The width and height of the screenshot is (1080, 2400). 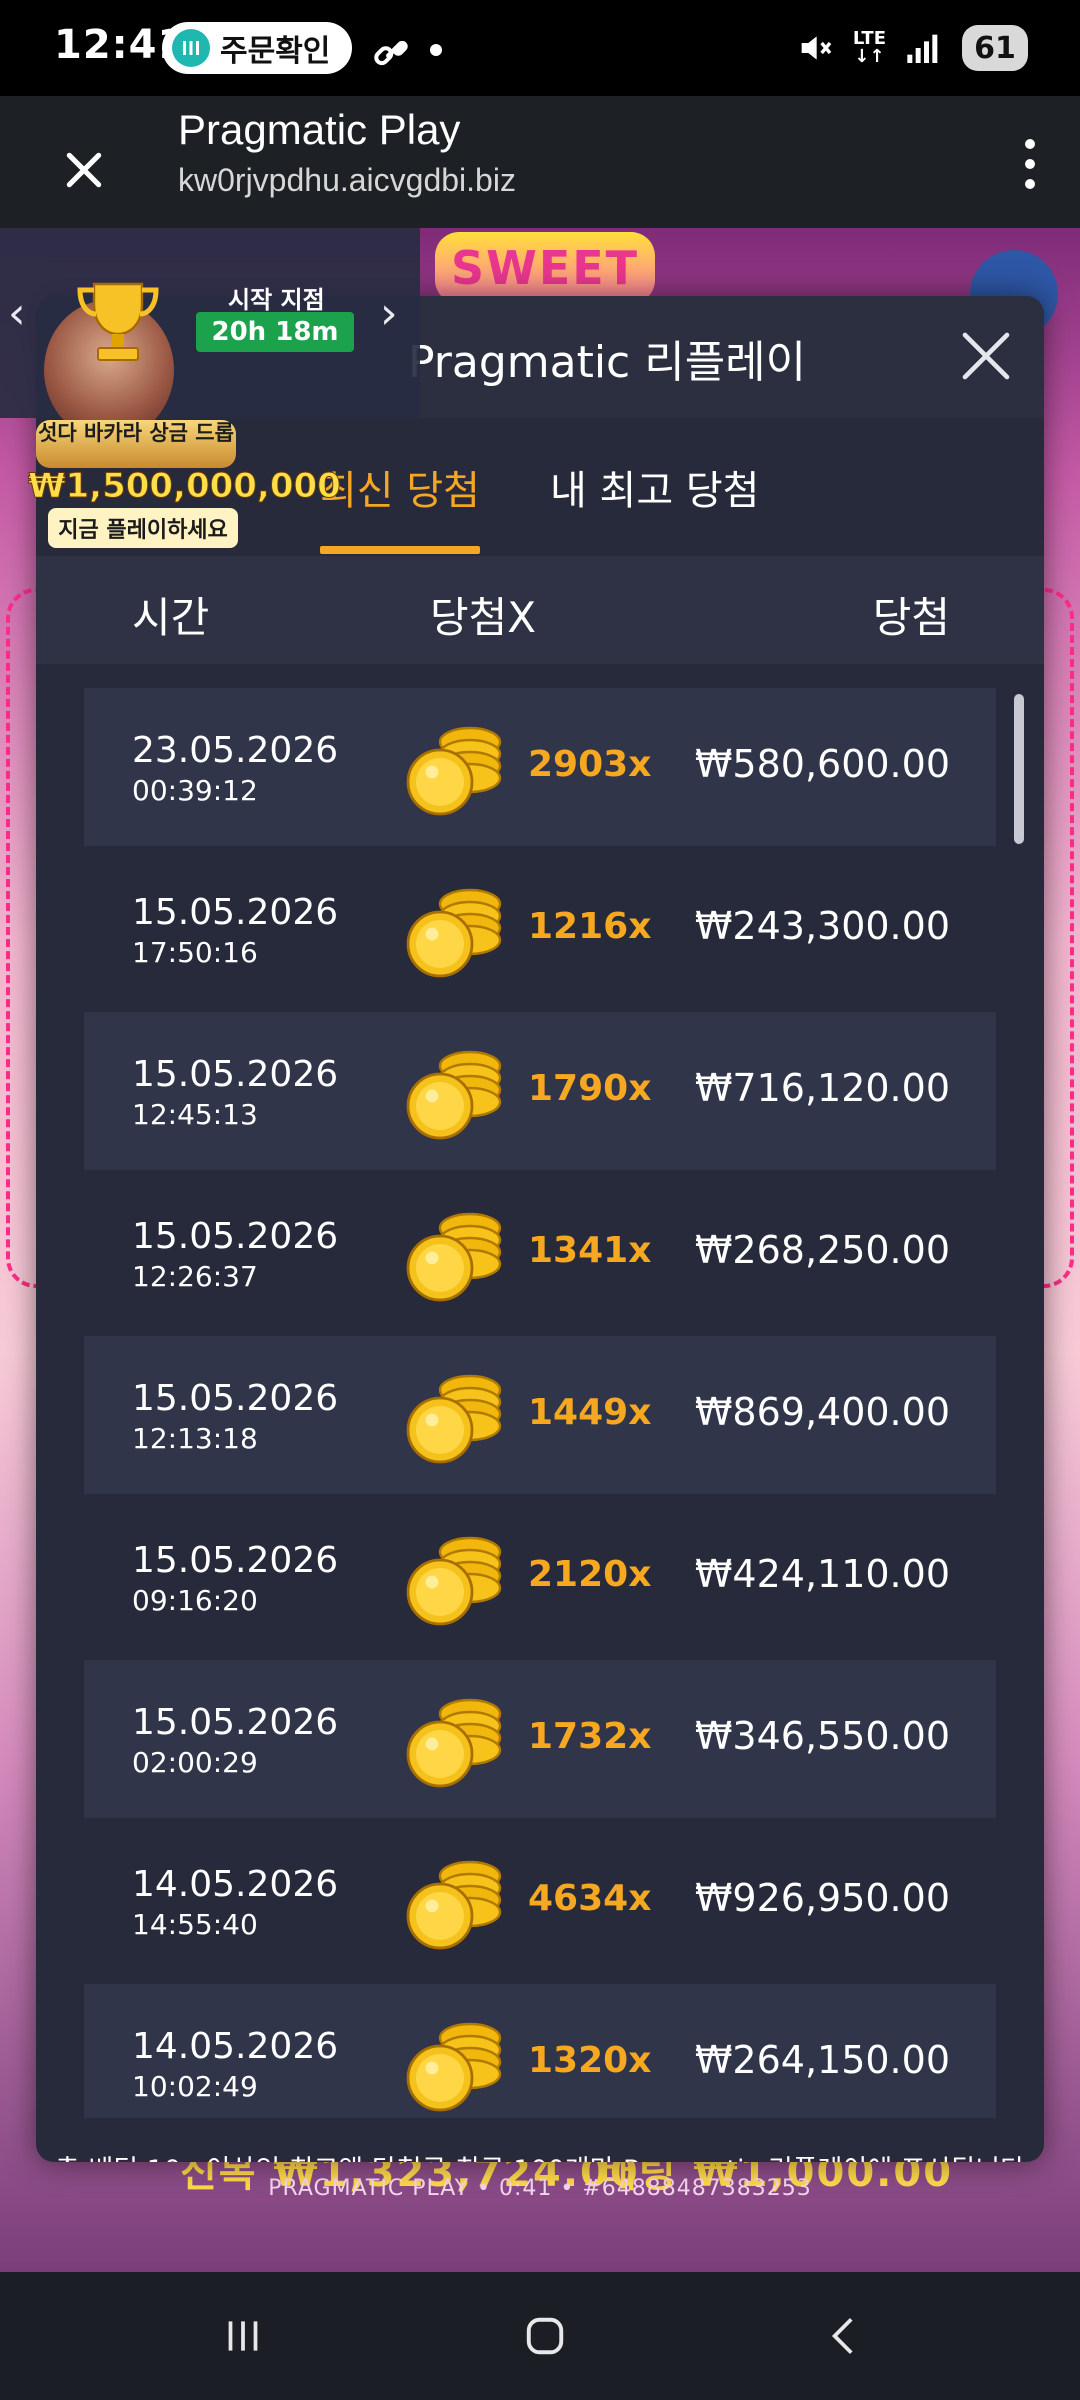 I want to click on more-vert-icon, so click(x=1030, y=164).